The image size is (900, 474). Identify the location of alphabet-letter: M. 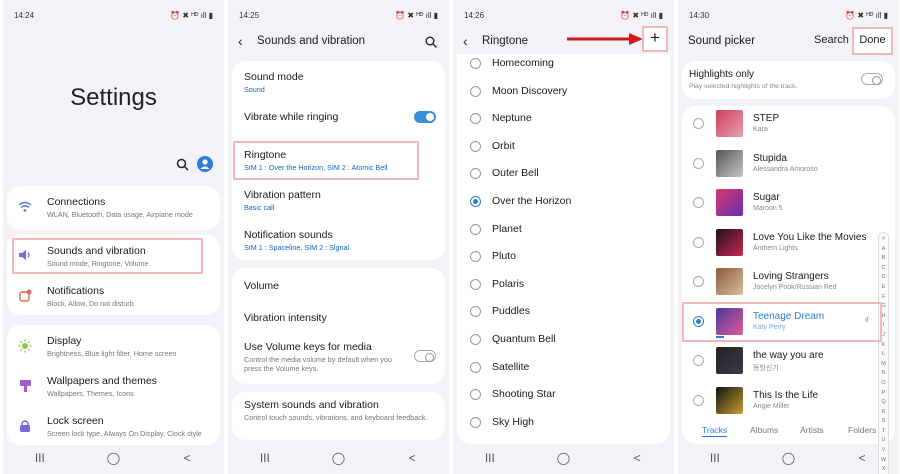
(883, 365).